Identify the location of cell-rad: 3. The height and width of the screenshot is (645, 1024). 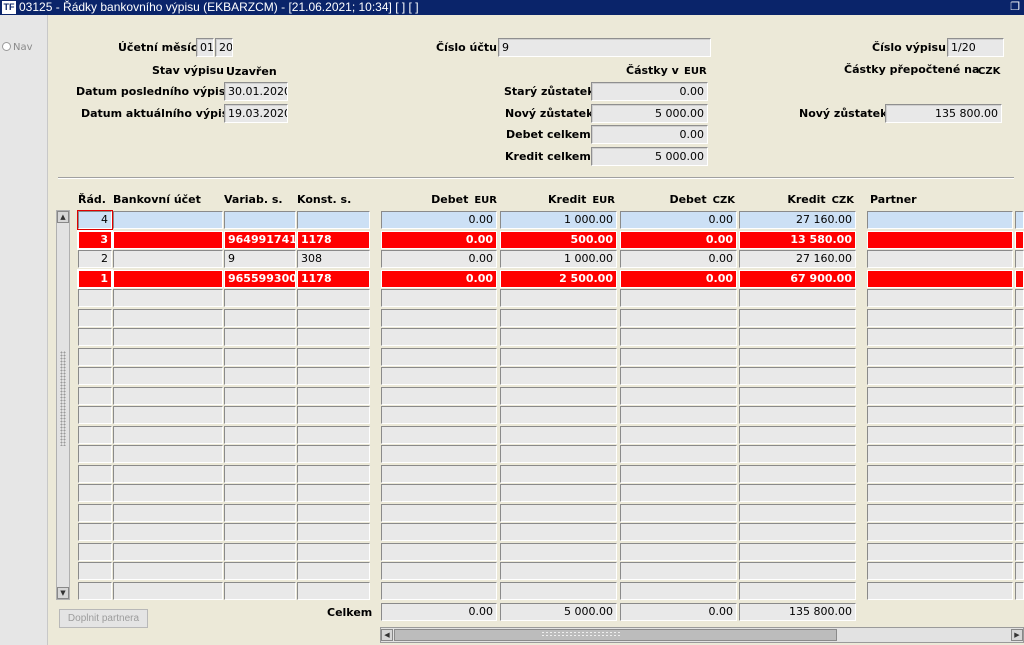
(95, 240).